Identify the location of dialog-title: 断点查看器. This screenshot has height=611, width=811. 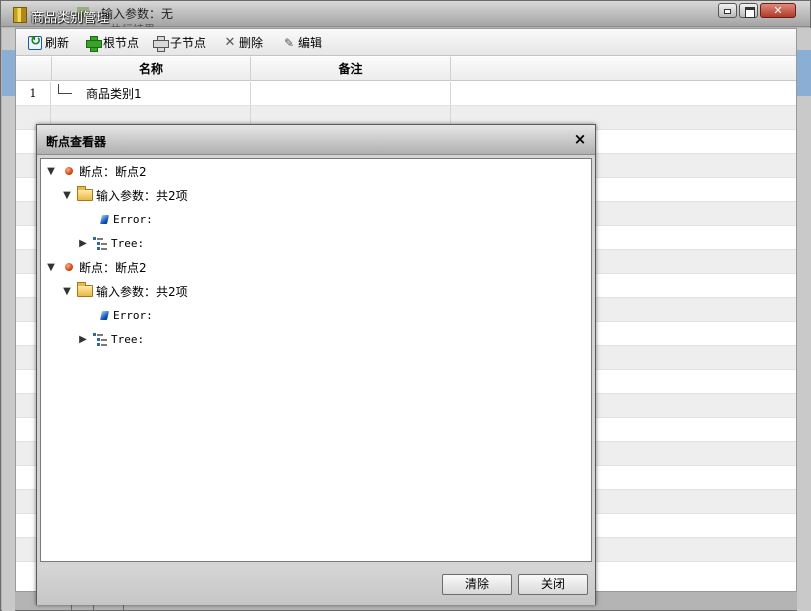
(76, 142).